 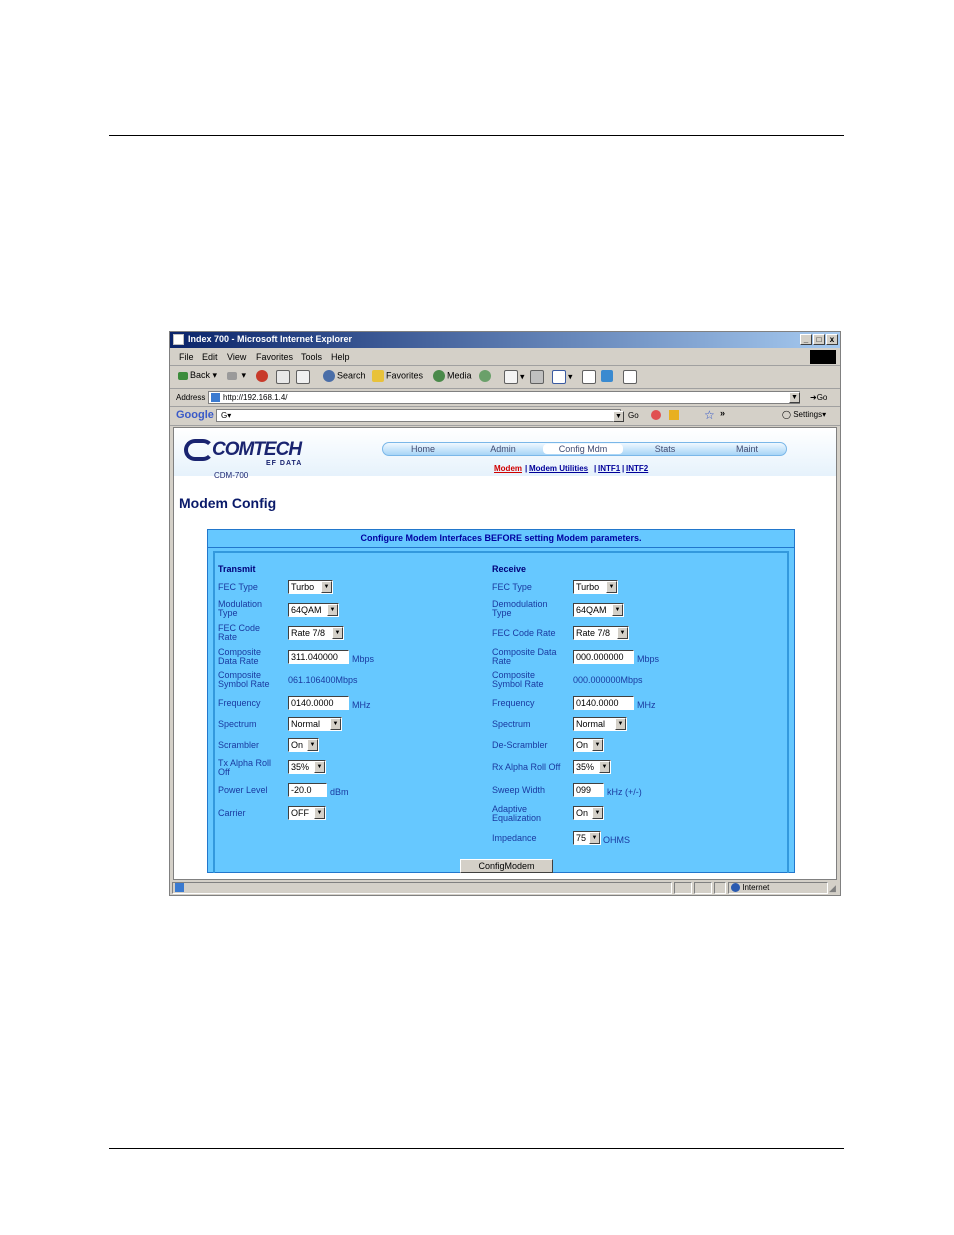 I want to click on close-button: x, so click(x=832, y=339).